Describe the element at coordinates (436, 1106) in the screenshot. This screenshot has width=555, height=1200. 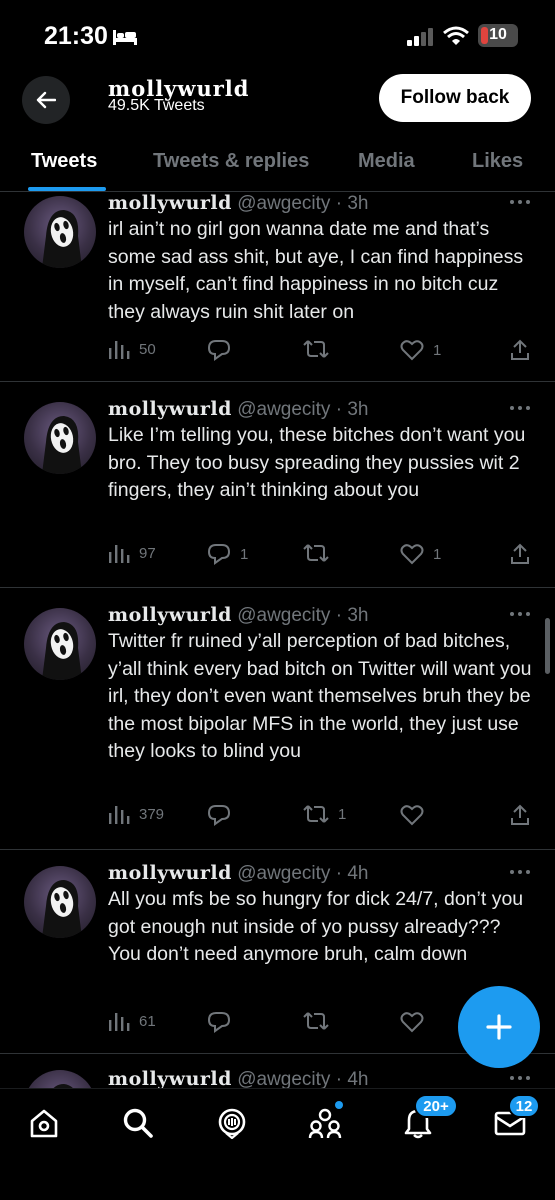
I see `notifications-badge: 20+` at that location.